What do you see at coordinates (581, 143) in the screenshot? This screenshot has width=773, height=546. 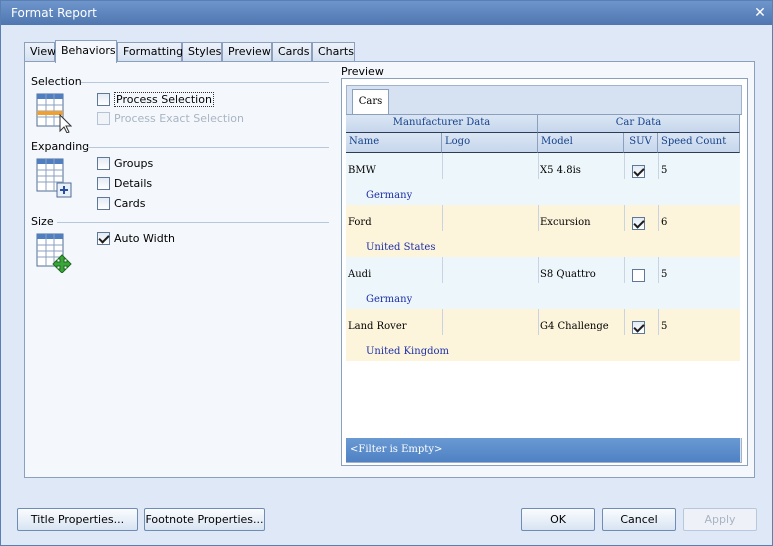 I see `column-header-model: Model` at bounding box center [581, 143].